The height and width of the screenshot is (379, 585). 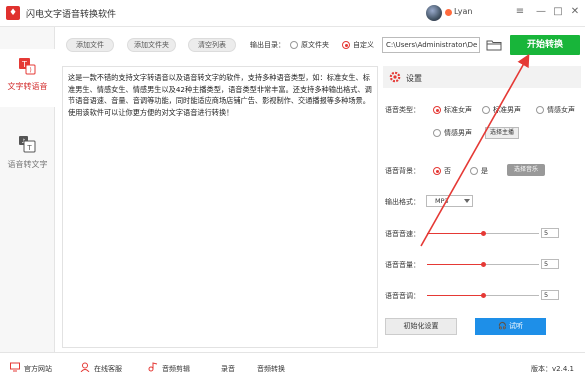 What do you see at coordinates (395, 77) in the screenshot?
I see `gear-icon` at bounding box center [395, 77].